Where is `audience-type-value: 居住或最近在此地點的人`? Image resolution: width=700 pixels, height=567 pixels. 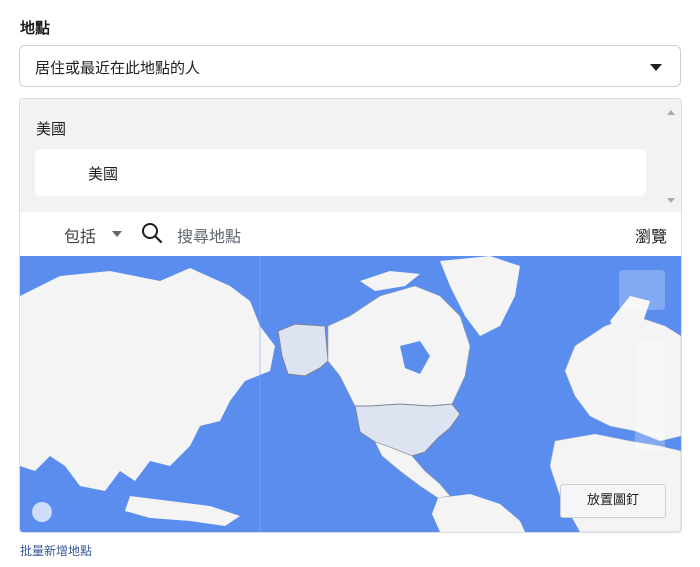
audience-type-value: 居住或最近在此地點的人 is located at coordinates (118, 68).